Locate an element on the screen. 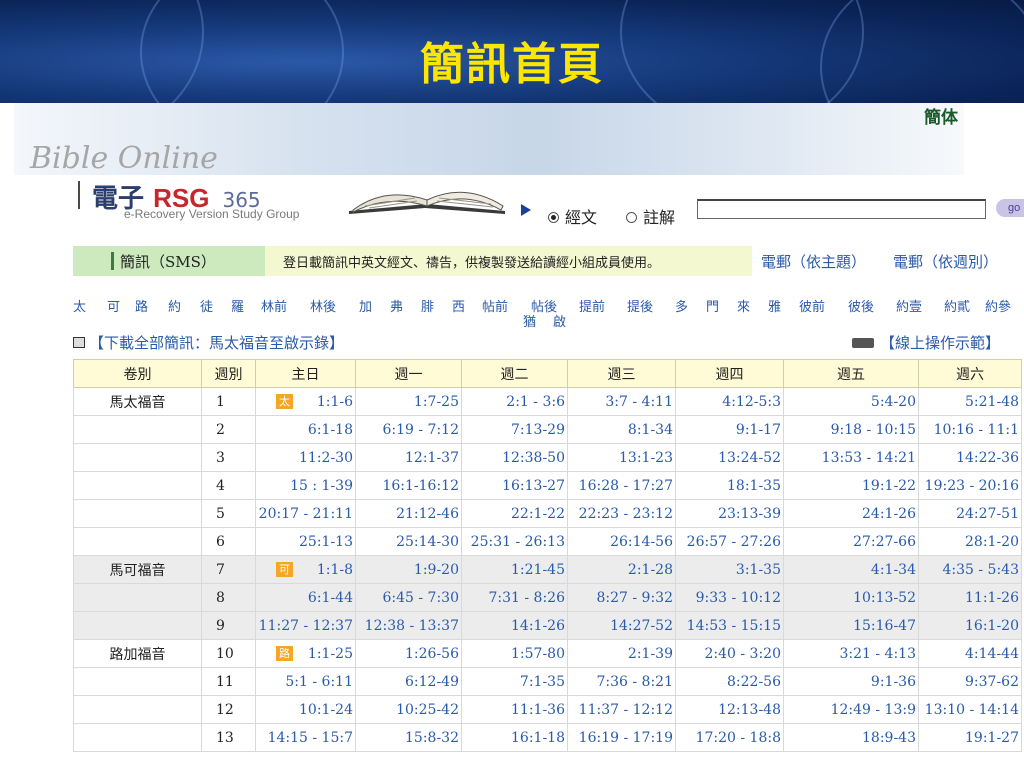 This screenshot has height=768, width=1024. reading-ref-link: 16:1-20 is located at coordinates (970, 625).